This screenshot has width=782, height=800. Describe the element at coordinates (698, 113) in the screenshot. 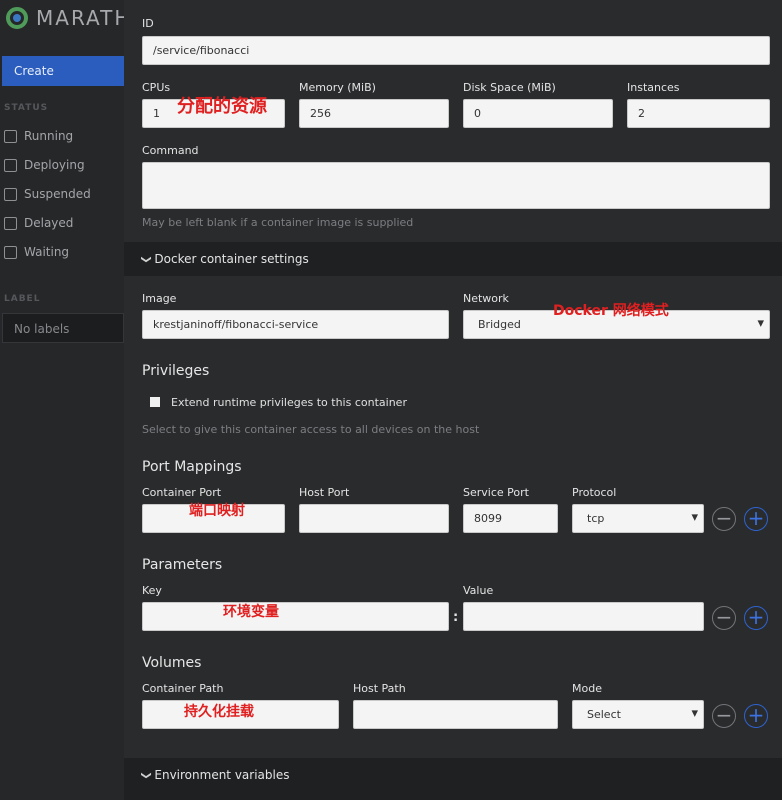

I see `instances-input: 2` at that location.